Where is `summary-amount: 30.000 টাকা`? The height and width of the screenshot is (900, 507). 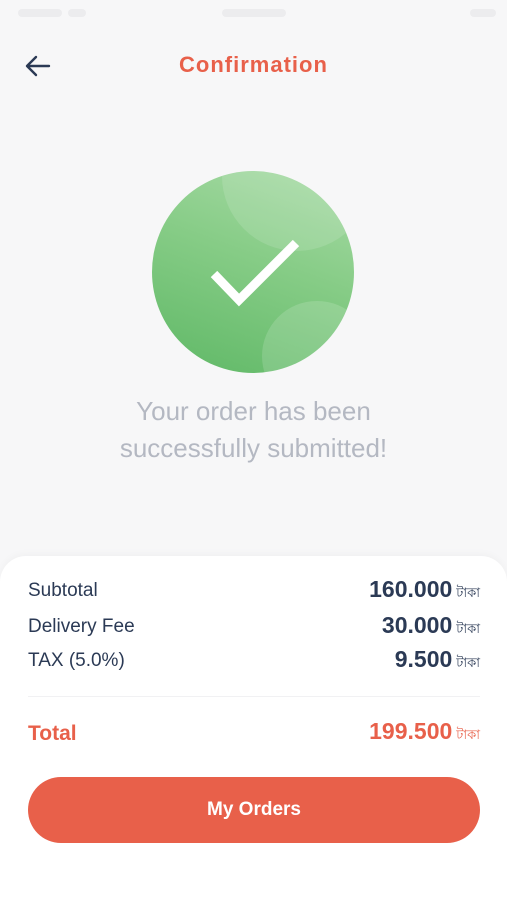 summary-amount: 30.000 টাকা is located at coordinates (431, 626).